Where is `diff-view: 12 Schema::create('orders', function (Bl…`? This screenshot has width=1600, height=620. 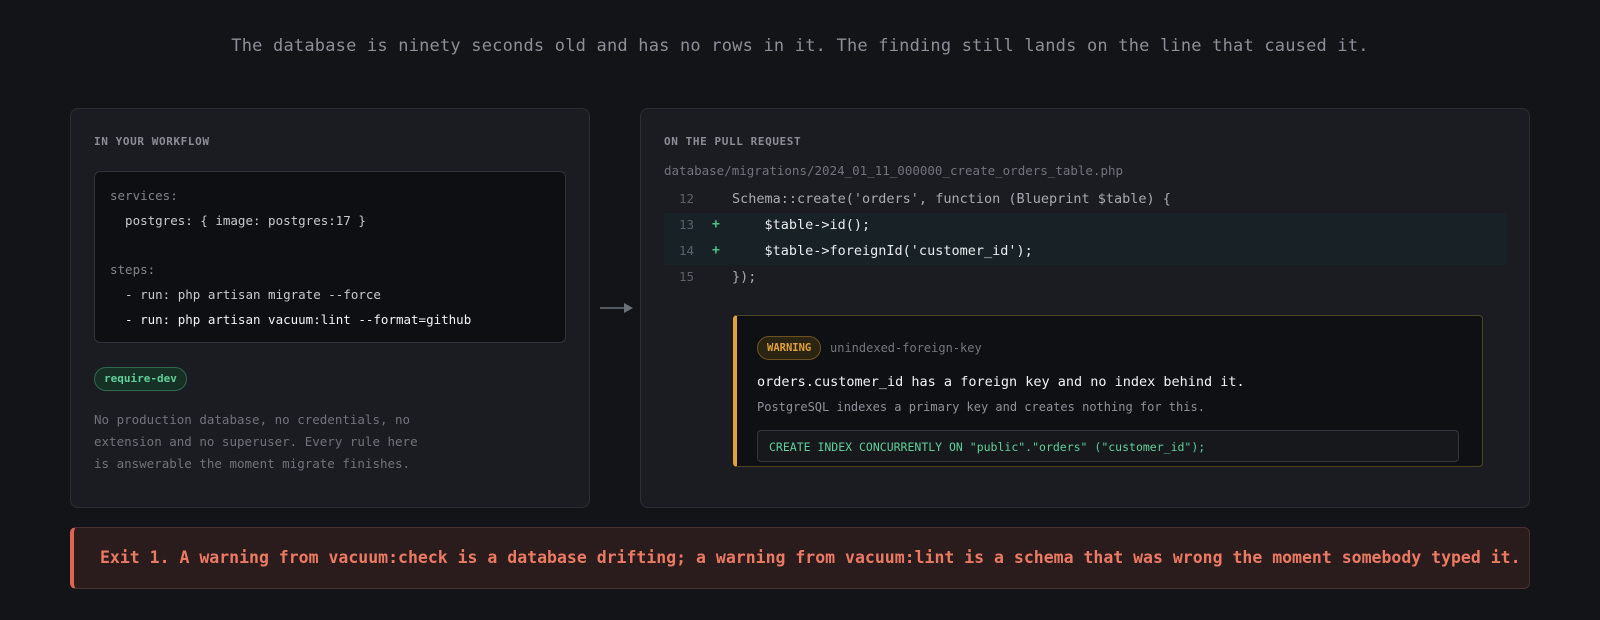
diff-view: 12 Schema::create('orders', function (Bl… is located at coordinates (1085, 239).